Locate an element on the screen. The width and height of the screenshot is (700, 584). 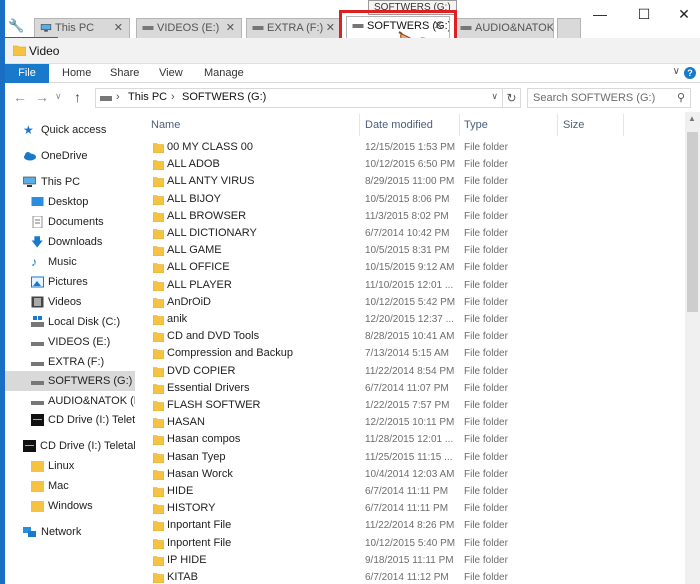
file-date: 10/4/2014 12:03 AM is located at coordinates (410, 474).